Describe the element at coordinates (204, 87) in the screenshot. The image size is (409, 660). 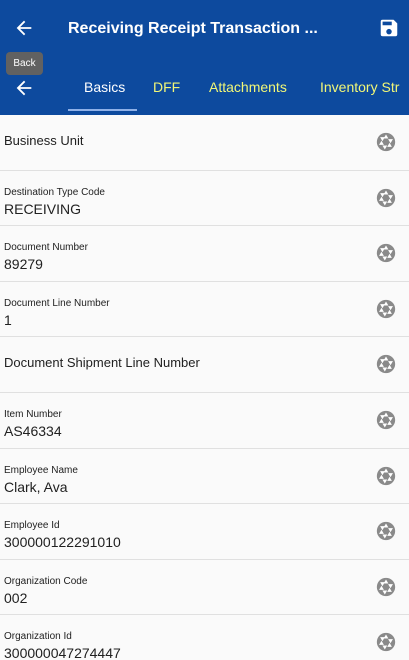
I see `tab-bar: Basics DFF Attachments Inventory Str` at that location.